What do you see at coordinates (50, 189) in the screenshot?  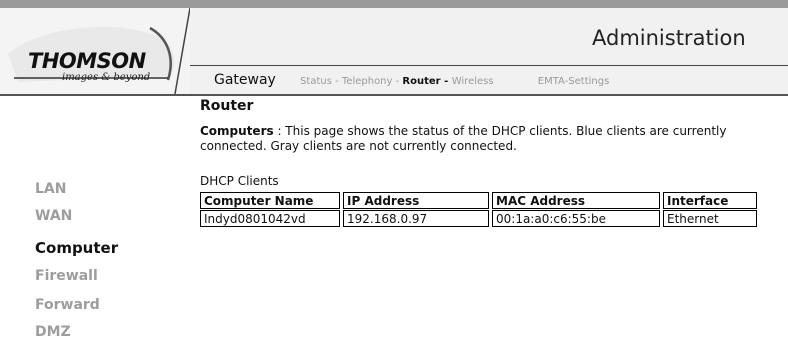 I see `sidebar-item-lan: LAN` at bounding box center [50, 189].